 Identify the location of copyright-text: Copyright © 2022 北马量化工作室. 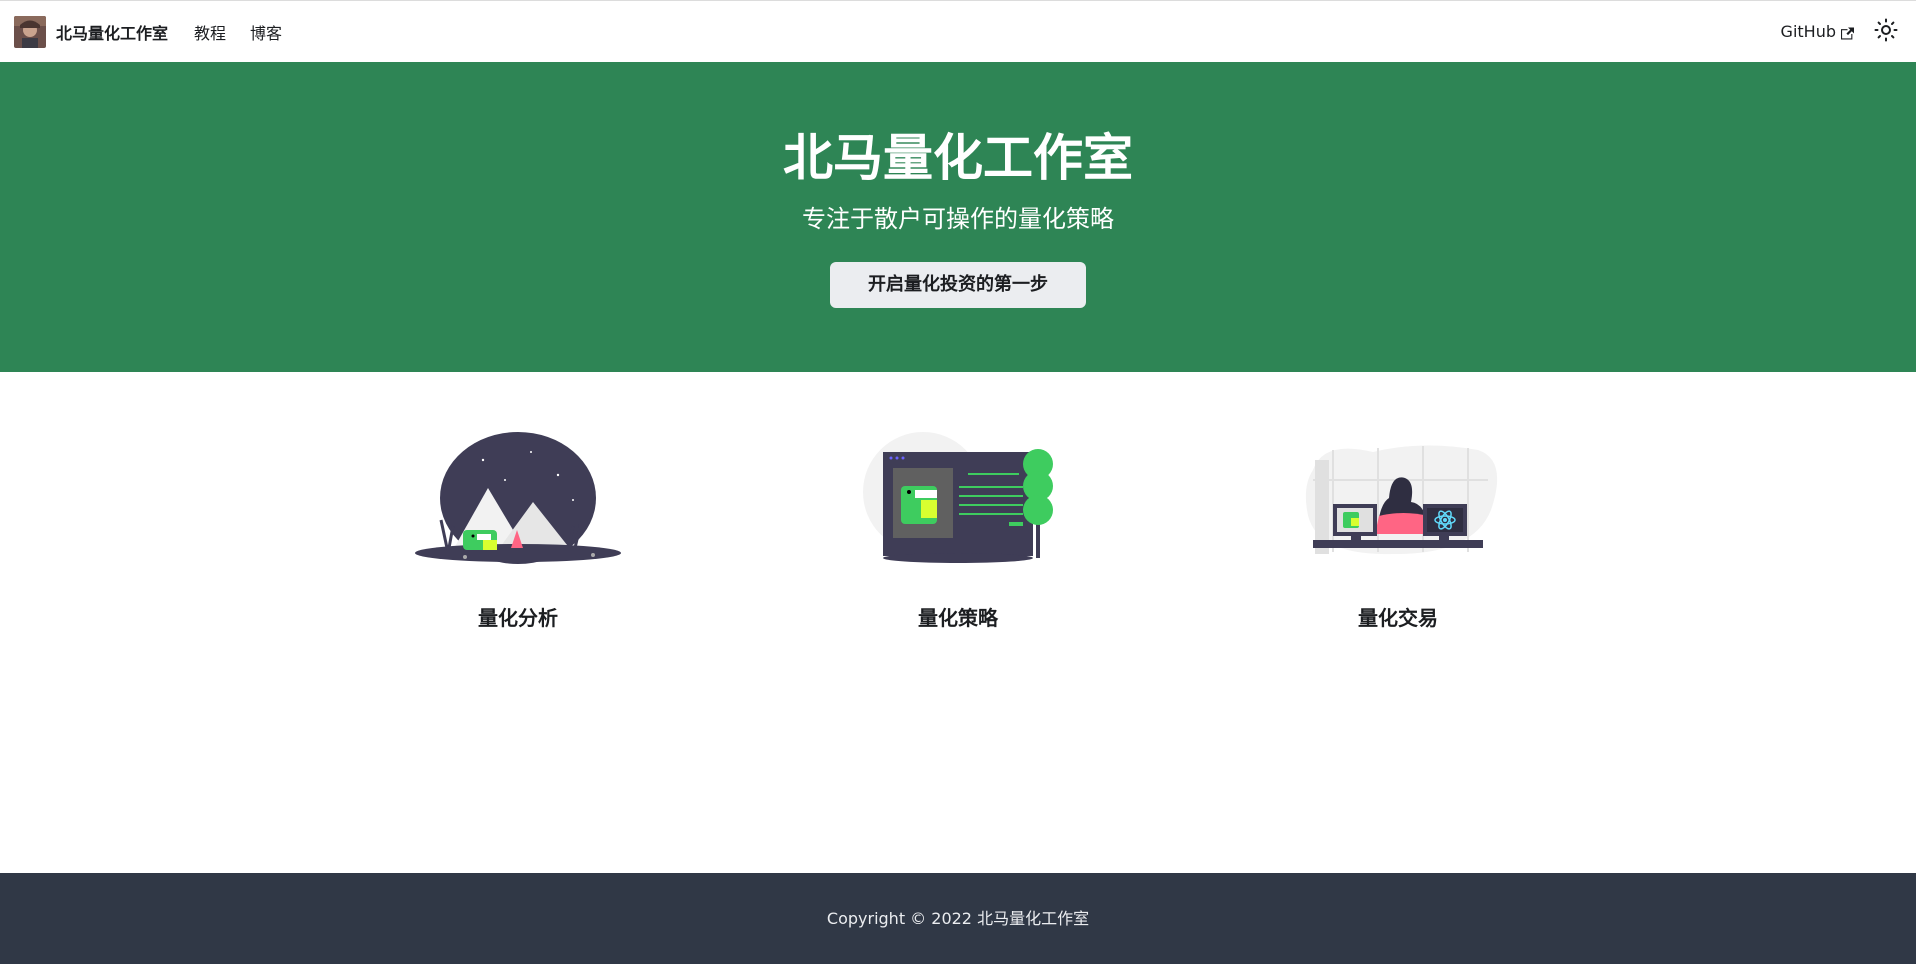
(958, 918).